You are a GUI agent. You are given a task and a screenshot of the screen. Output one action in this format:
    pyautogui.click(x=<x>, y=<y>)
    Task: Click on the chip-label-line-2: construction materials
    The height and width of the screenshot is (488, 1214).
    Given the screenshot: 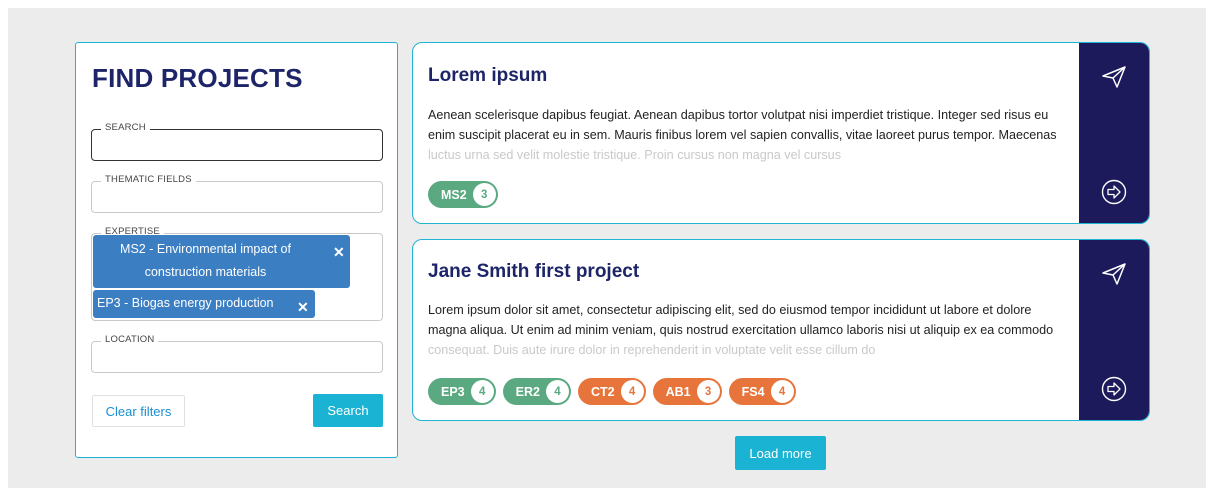 What is the action you would take?
    pyautogui.click(x=205, y=272)
    